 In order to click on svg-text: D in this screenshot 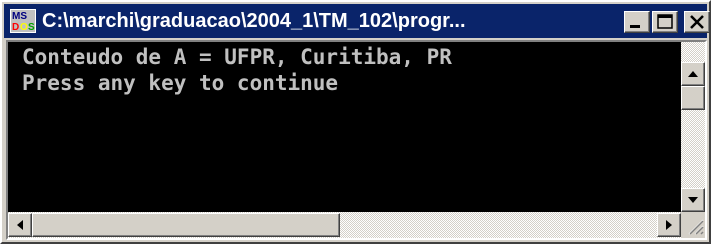, I will do `click(15, 27)`.